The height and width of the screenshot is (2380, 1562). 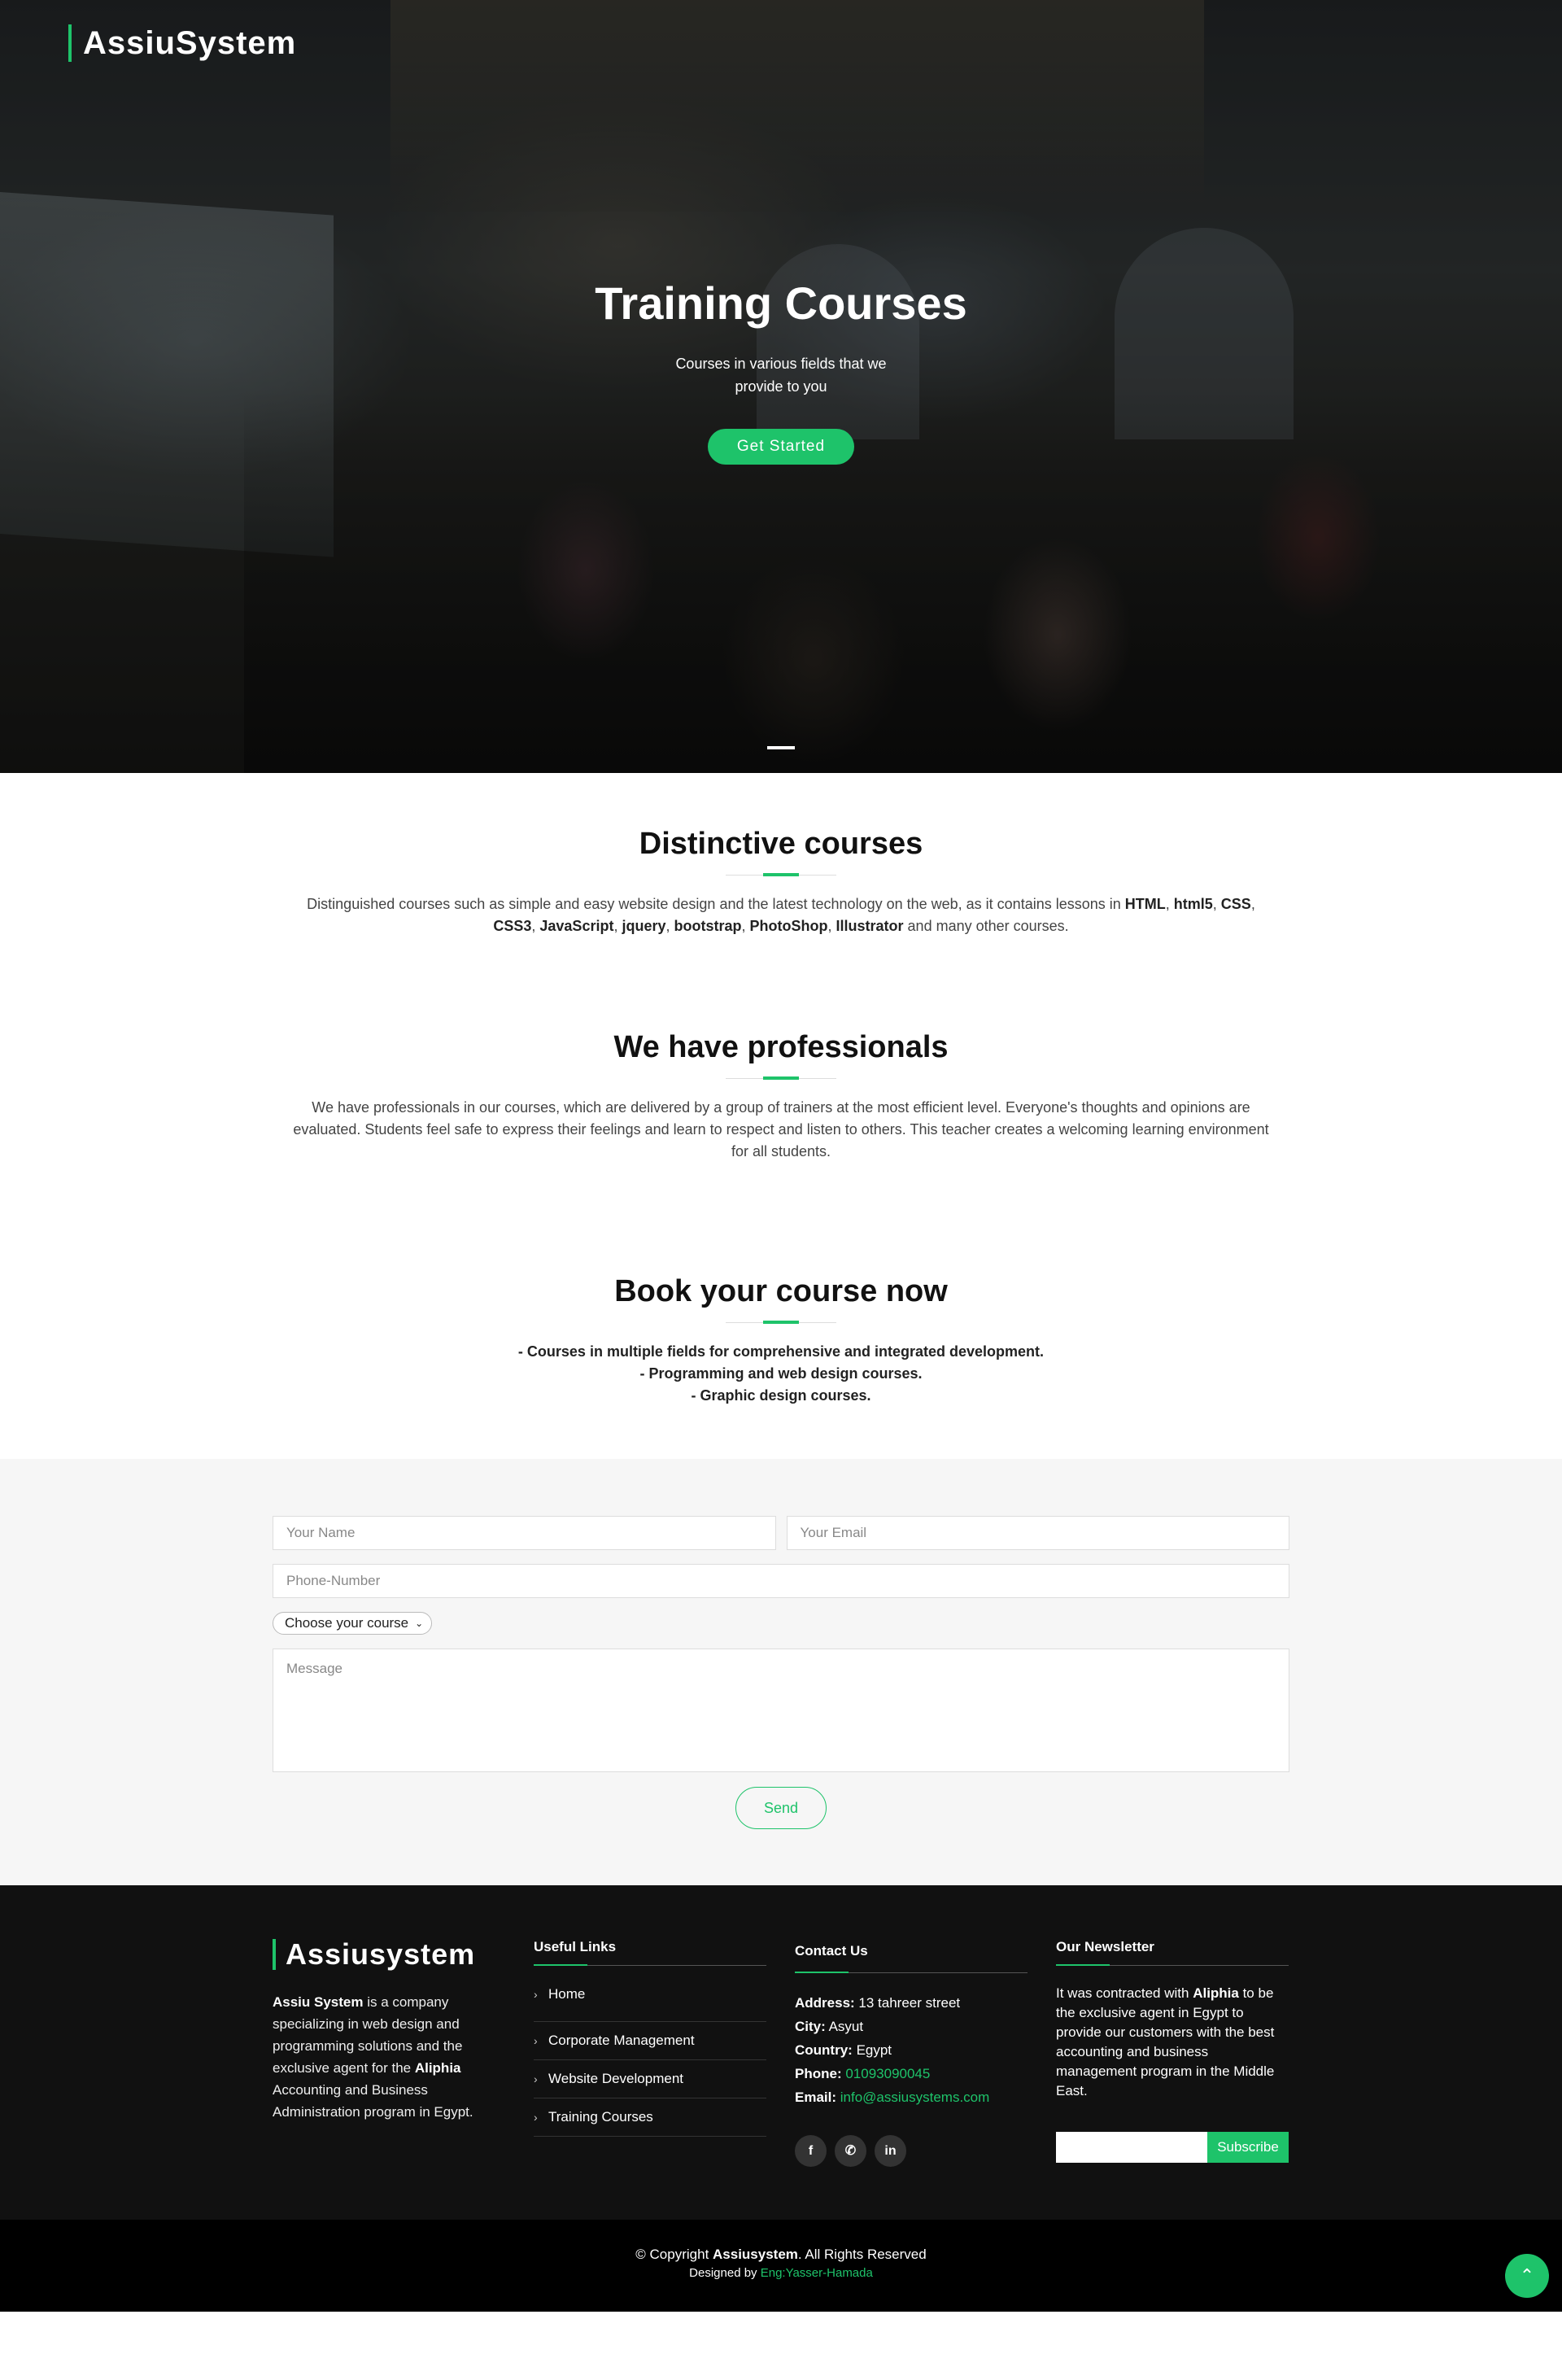 I want to click on facebook-icon: f, so click(x=811, y=2151).